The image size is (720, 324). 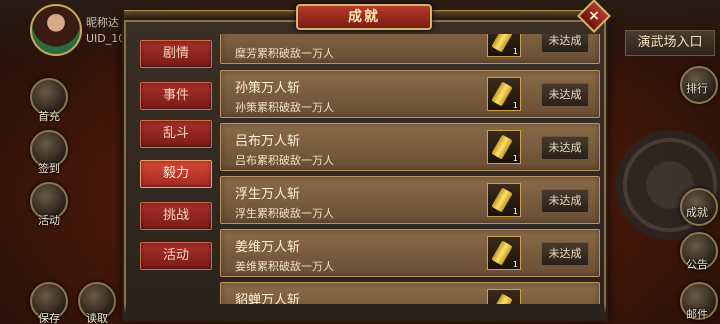 I want to click on achievement-title: 孙策万人斩, so click(x=268, y=88).